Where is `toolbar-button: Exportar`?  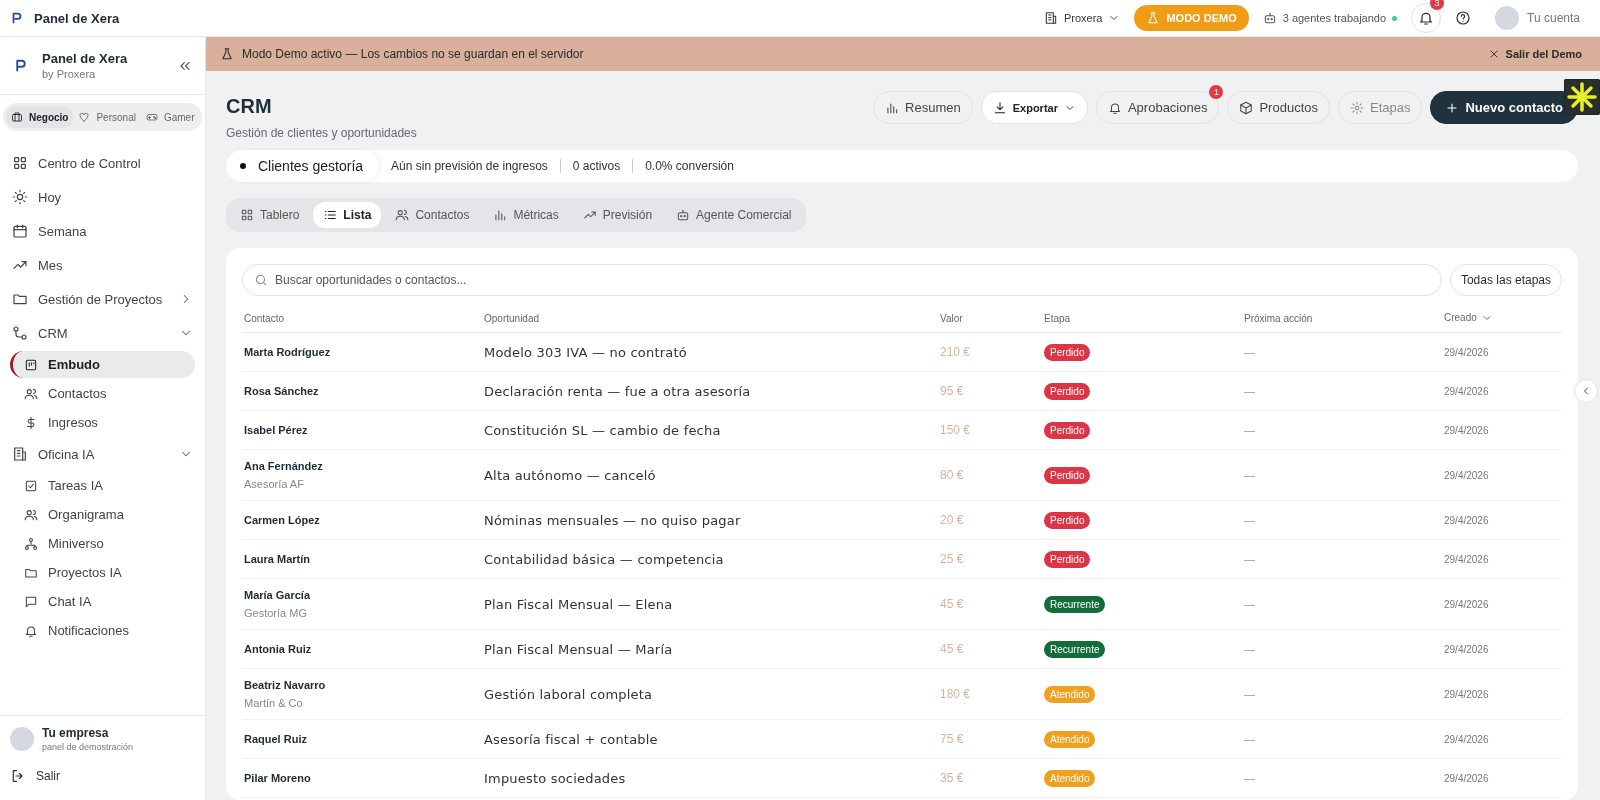
toolbar-button: Exportar is located at coordinates (1034, 107).